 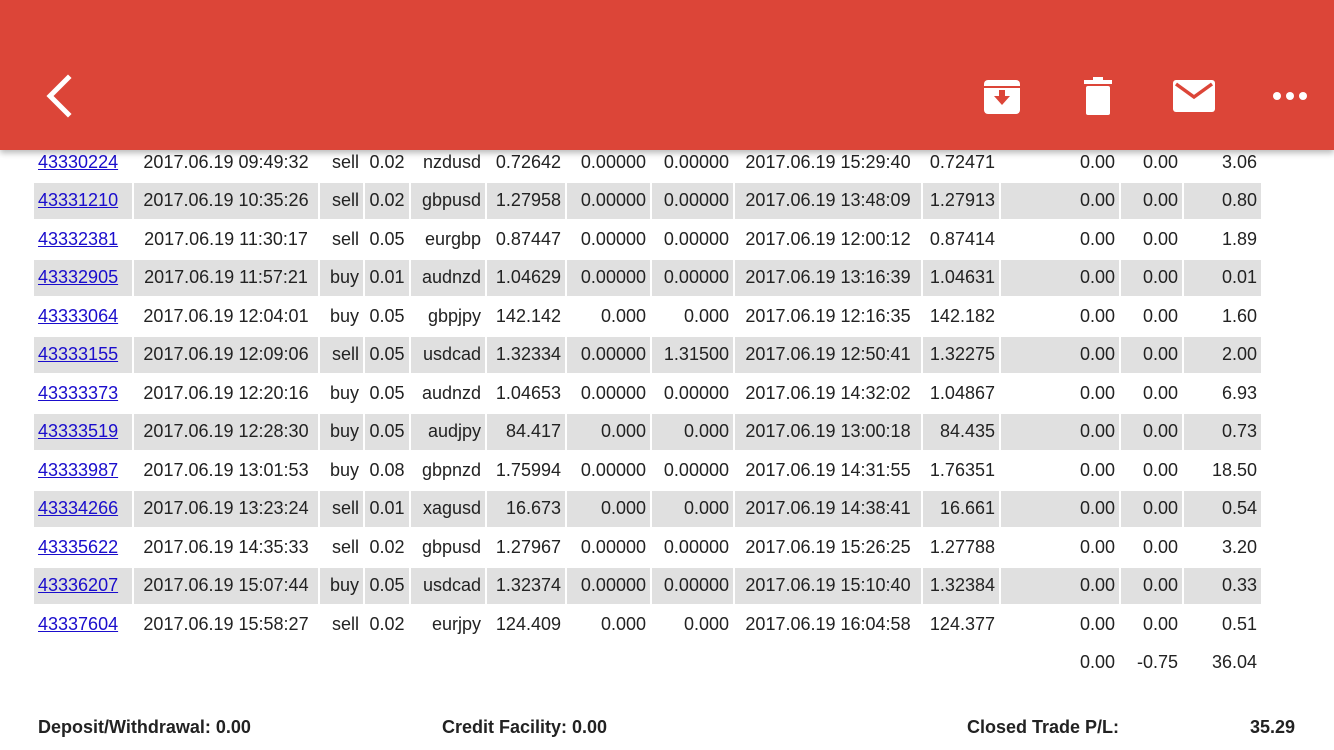 I want to click on close-price-cell: 1.04631, so click(x=961, y=277).